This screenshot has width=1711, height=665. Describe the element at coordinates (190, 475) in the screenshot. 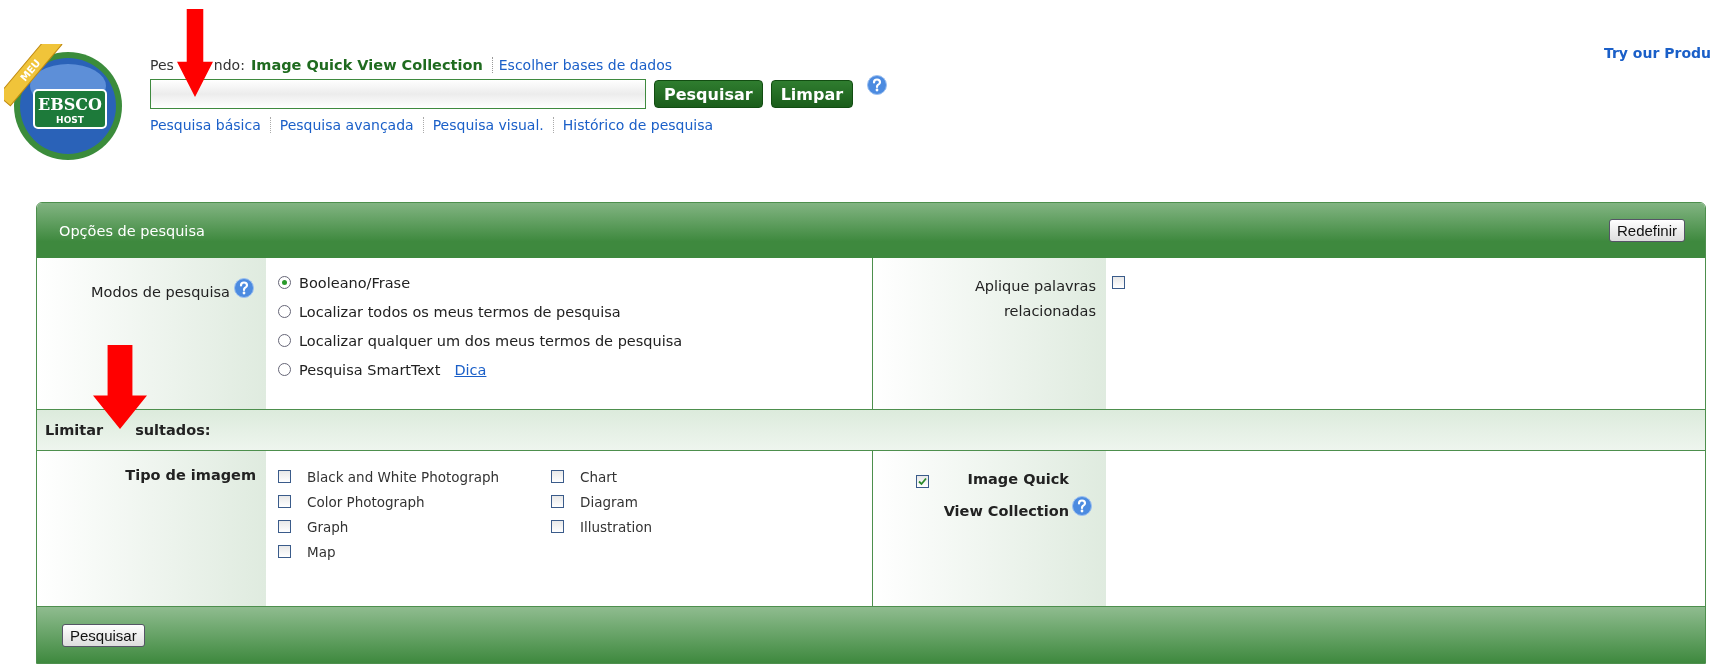

I see `field-label: Tipo de imagem` at that location.